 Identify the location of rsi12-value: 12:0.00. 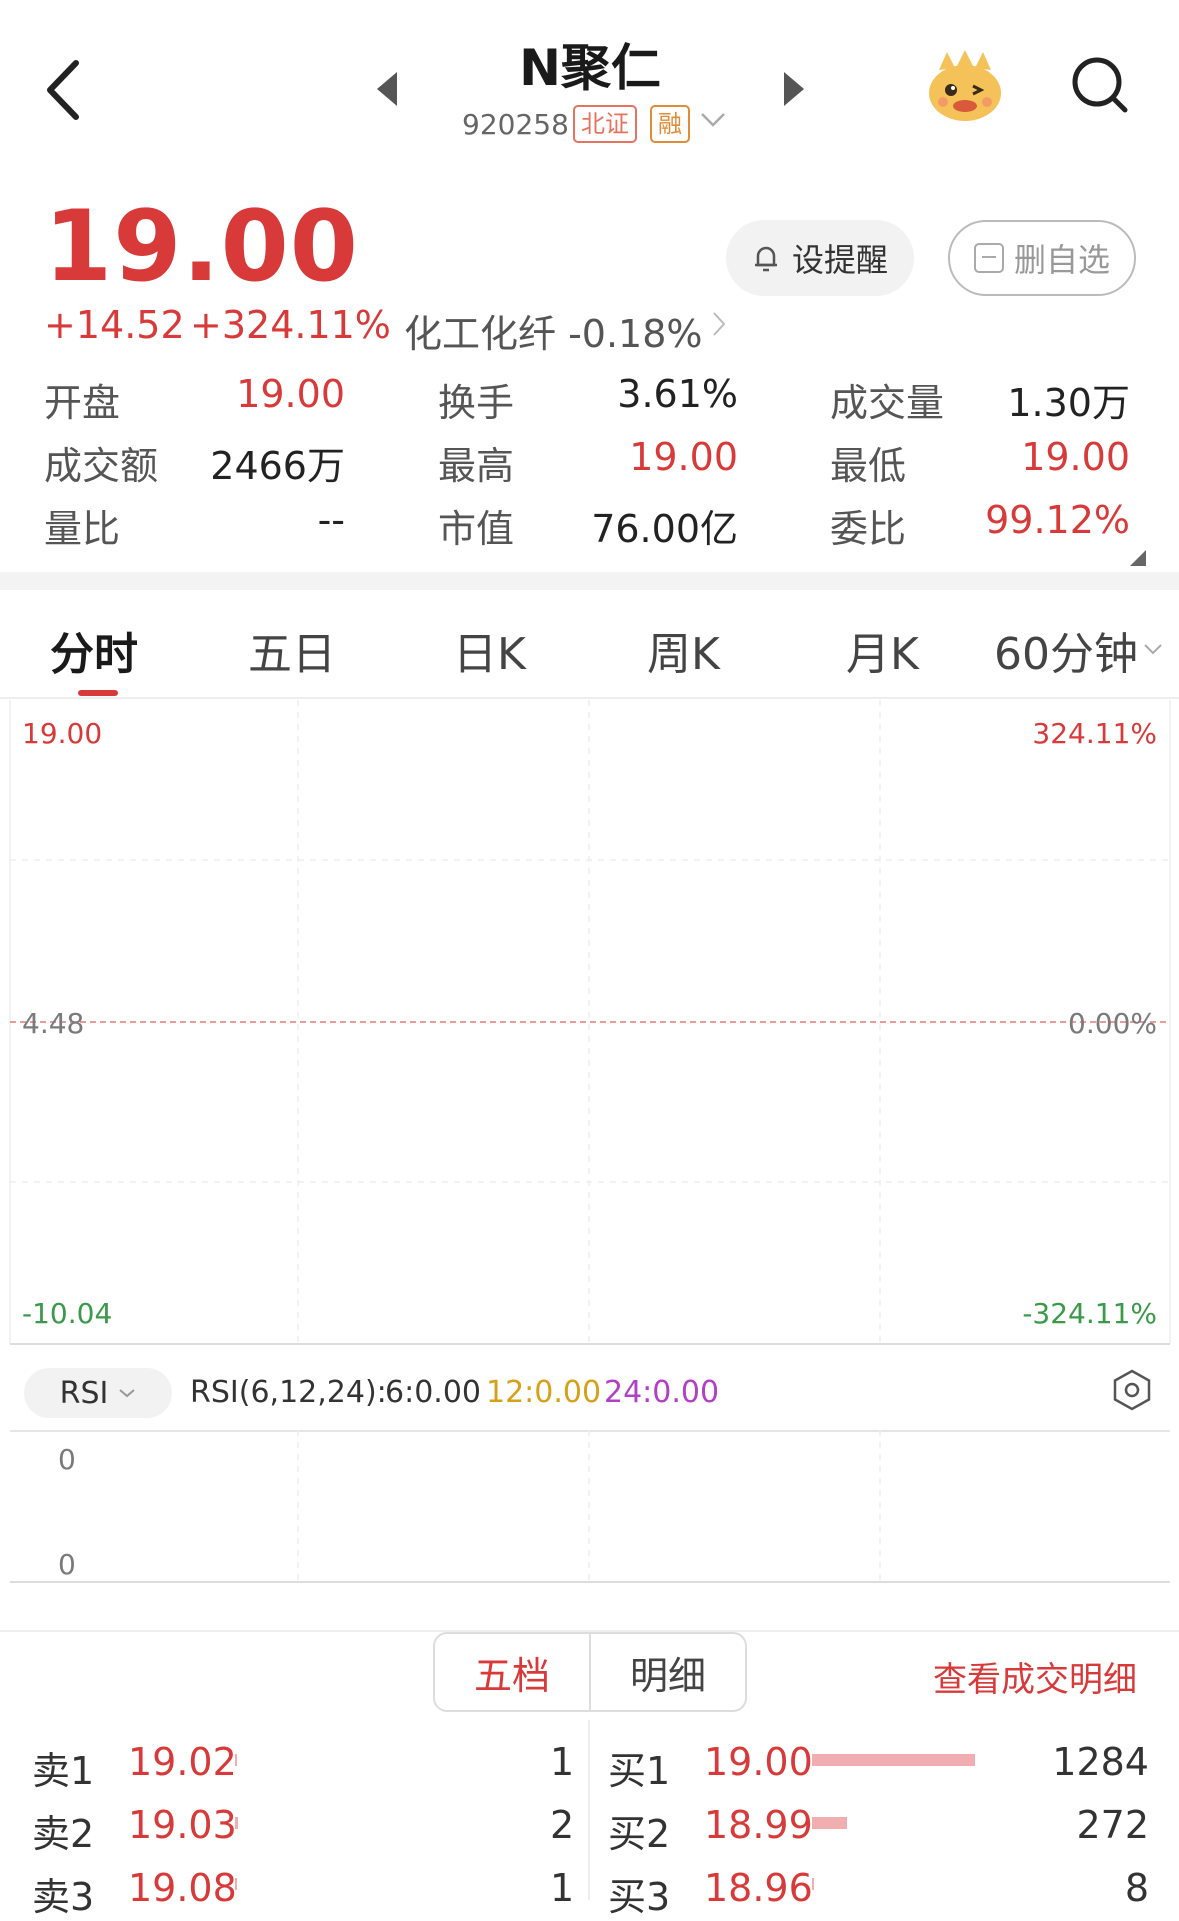
(544, 1392).